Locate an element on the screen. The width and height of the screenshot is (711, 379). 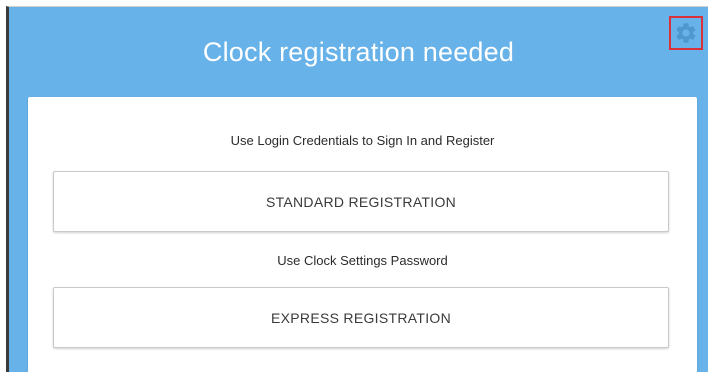
page-title: Clock registration needed is located at coordinates (358, 52).